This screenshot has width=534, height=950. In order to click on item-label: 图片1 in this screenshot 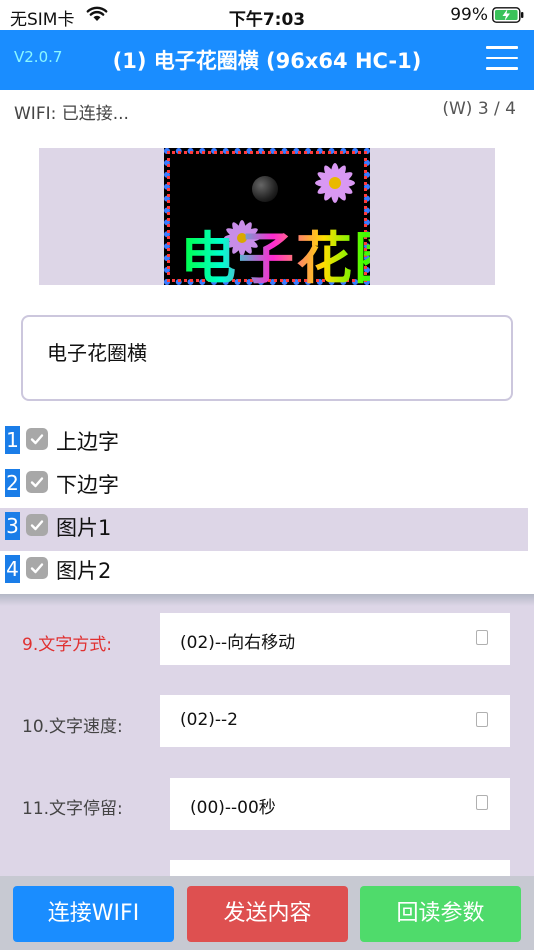, I will do `click(84, 528)`.